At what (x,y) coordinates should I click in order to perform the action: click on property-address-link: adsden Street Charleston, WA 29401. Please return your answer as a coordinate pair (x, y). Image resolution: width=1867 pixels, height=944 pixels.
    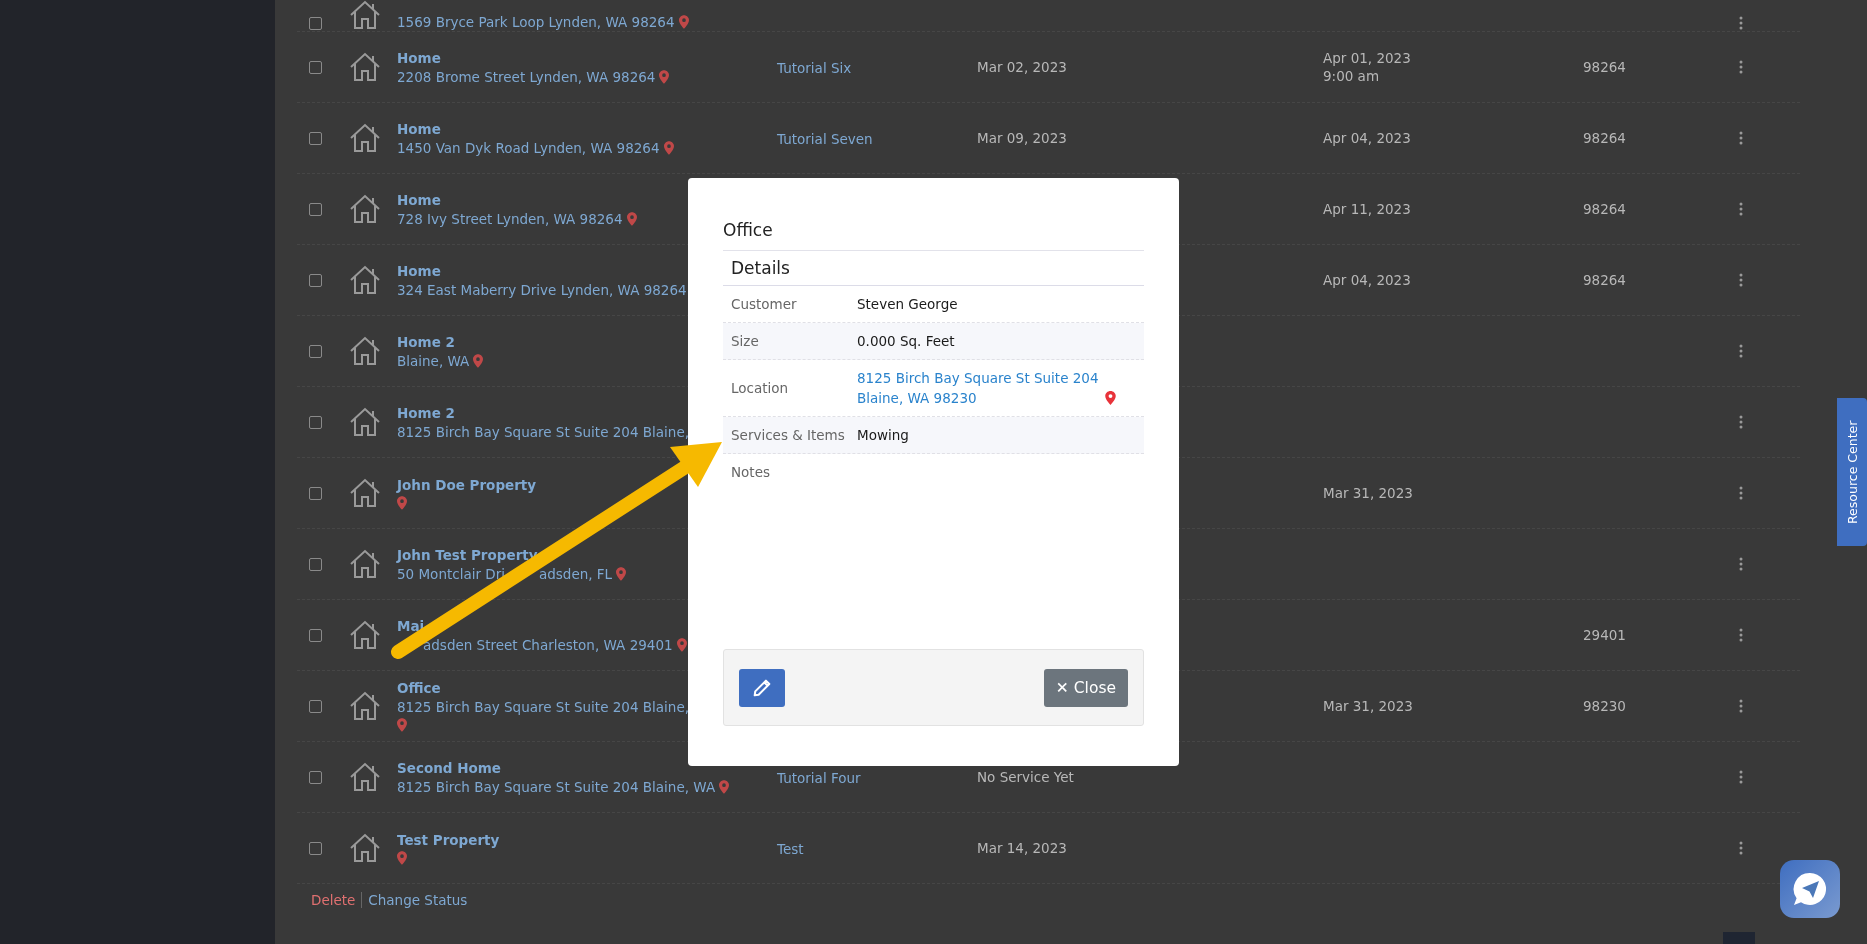
    Looking at the image, I should click on (548, 644).